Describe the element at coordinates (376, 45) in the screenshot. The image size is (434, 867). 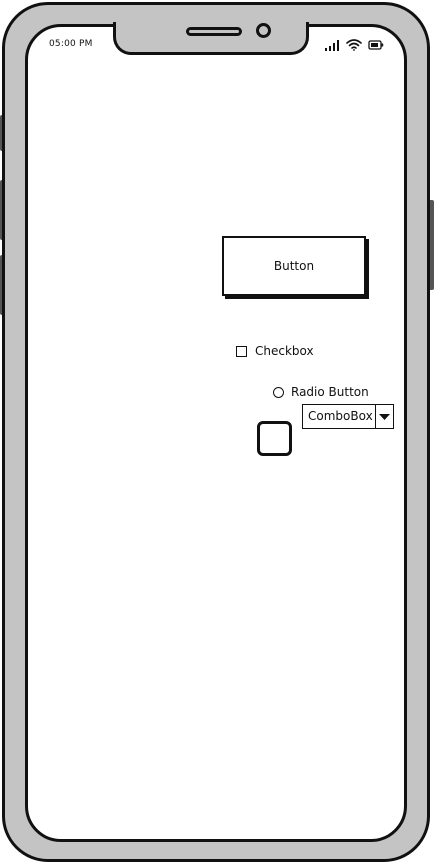
I see `battery-icon` at that location.